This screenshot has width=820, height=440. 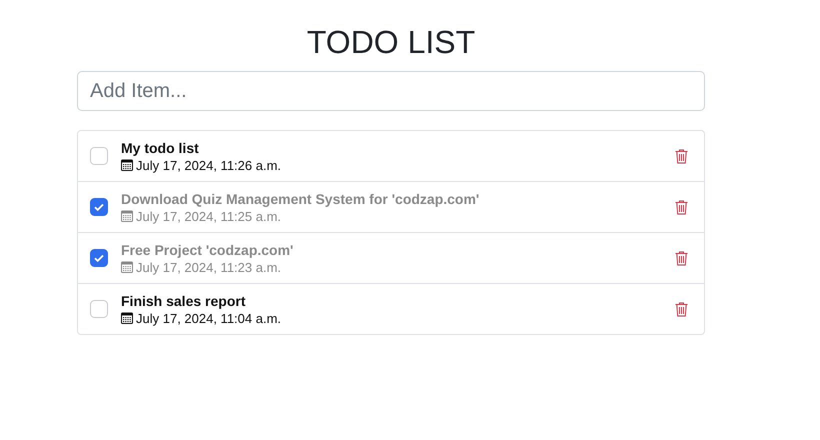 What do you see at coordinates (209, 165) in the screenshot?
I see `todo-date: July 17, 2024, 11:26 a.m.` at bounding box center [209, 165].